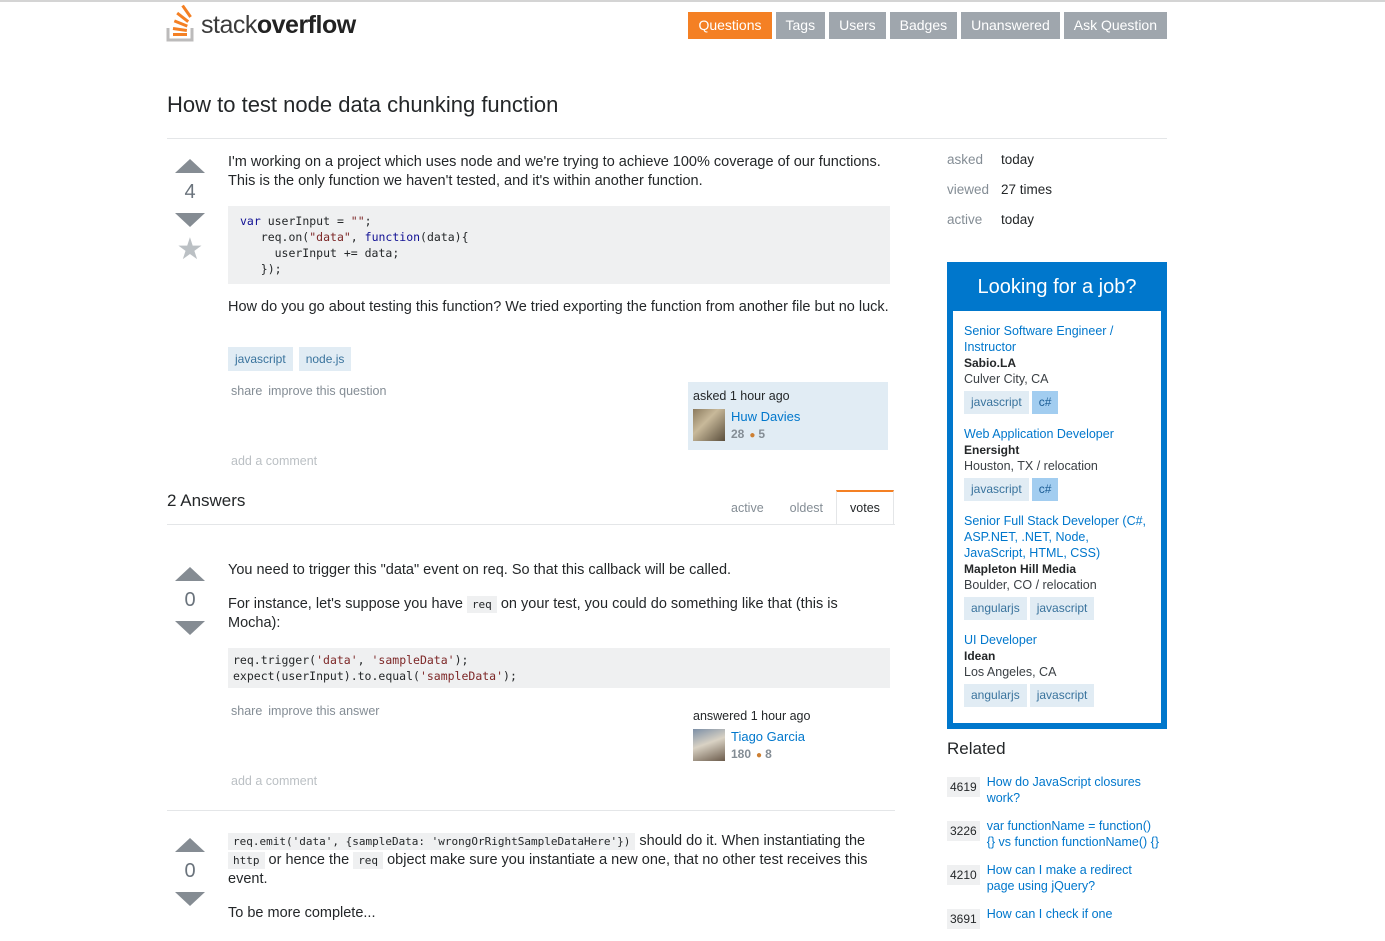 Image resolution: width=1385 pixels, height=941 pixels. I want to click on related-heading: Related, so click(976, 748).